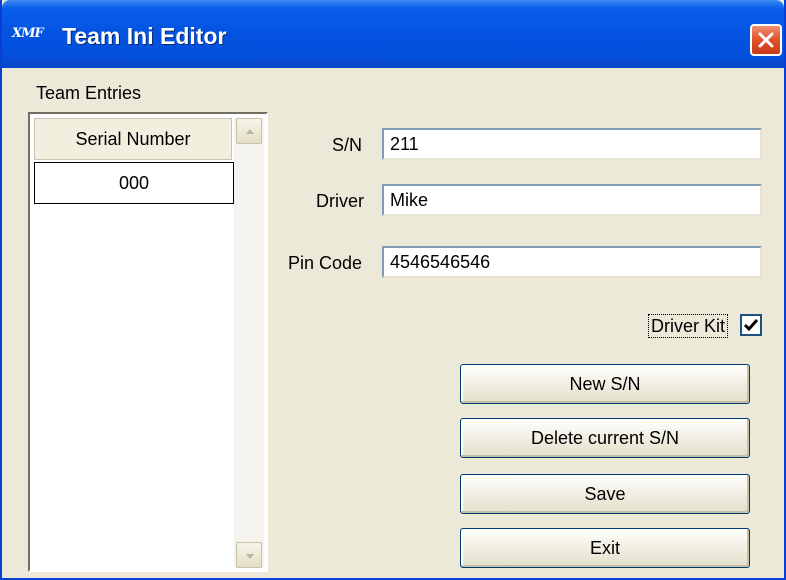 Image resolution: width=786 pixels, height=580 pixels. What do you see at coordinates (89, 93) in the screenshot?
I see `team-entries-label: Team Entries` at bounding box center [89, 93].